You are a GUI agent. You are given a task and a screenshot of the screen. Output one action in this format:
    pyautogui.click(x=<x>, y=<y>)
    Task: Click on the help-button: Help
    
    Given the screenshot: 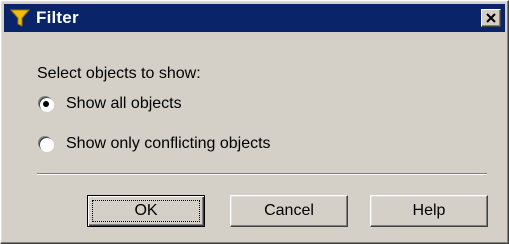 What is the action you would take?
    pyautogui.click(x=429, y=211)
    